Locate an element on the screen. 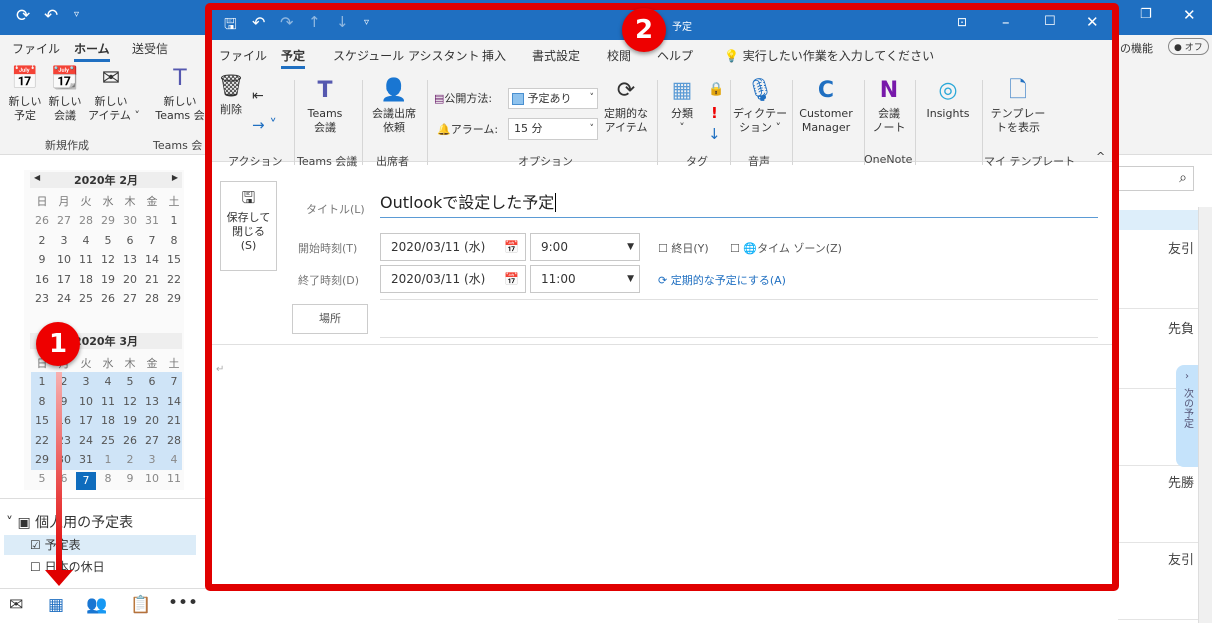  alarm-select: 15 分 ˅ is located at coordinates (553, 129).